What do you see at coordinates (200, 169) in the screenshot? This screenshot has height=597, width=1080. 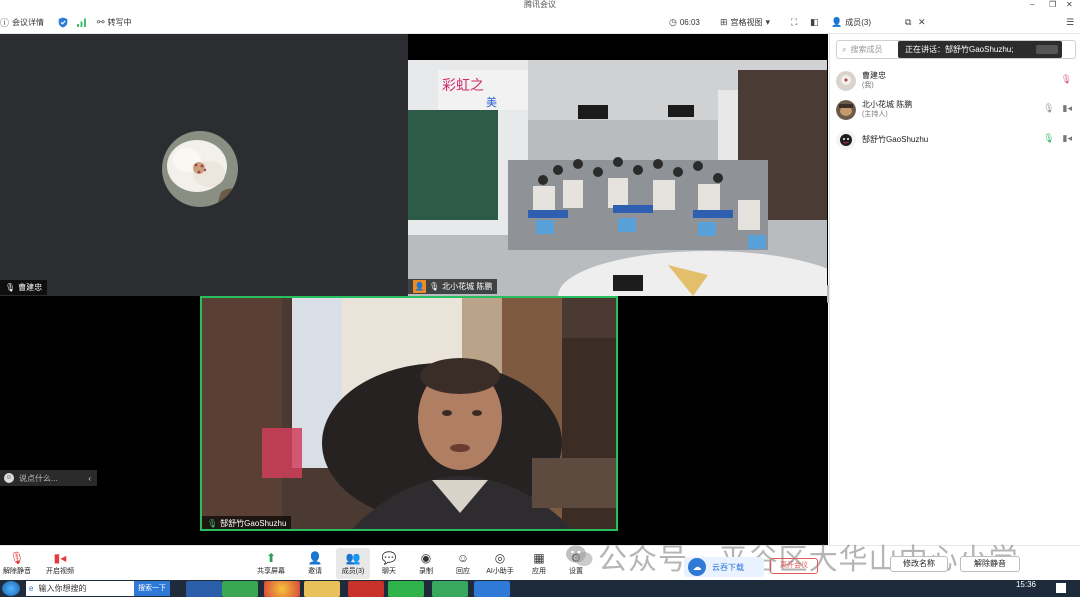 I see `participant-avatar` at bounding box center [200, 169].